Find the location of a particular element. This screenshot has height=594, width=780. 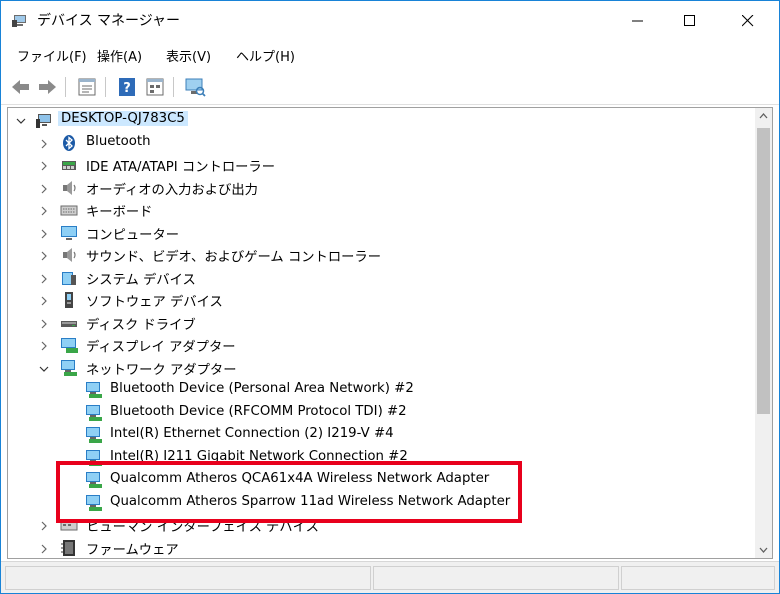

display-adapter-icon is located at coordinates (69, 345).